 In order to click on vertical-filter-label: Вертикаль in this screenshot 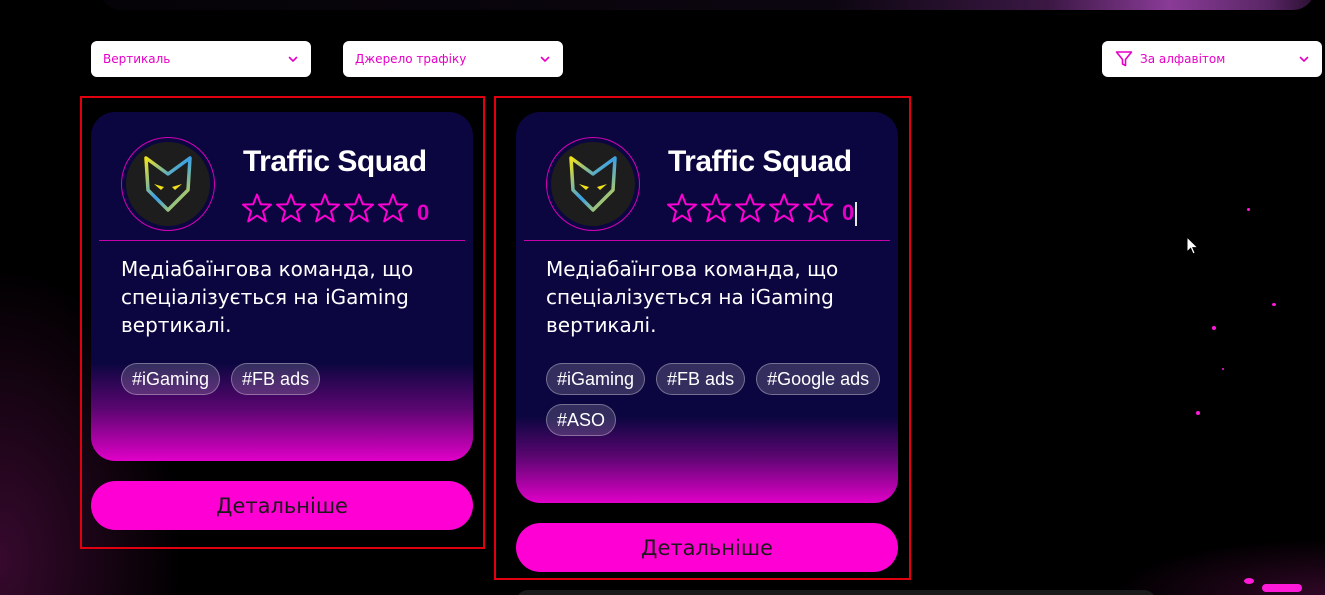, I will do `click(137, 59)`.